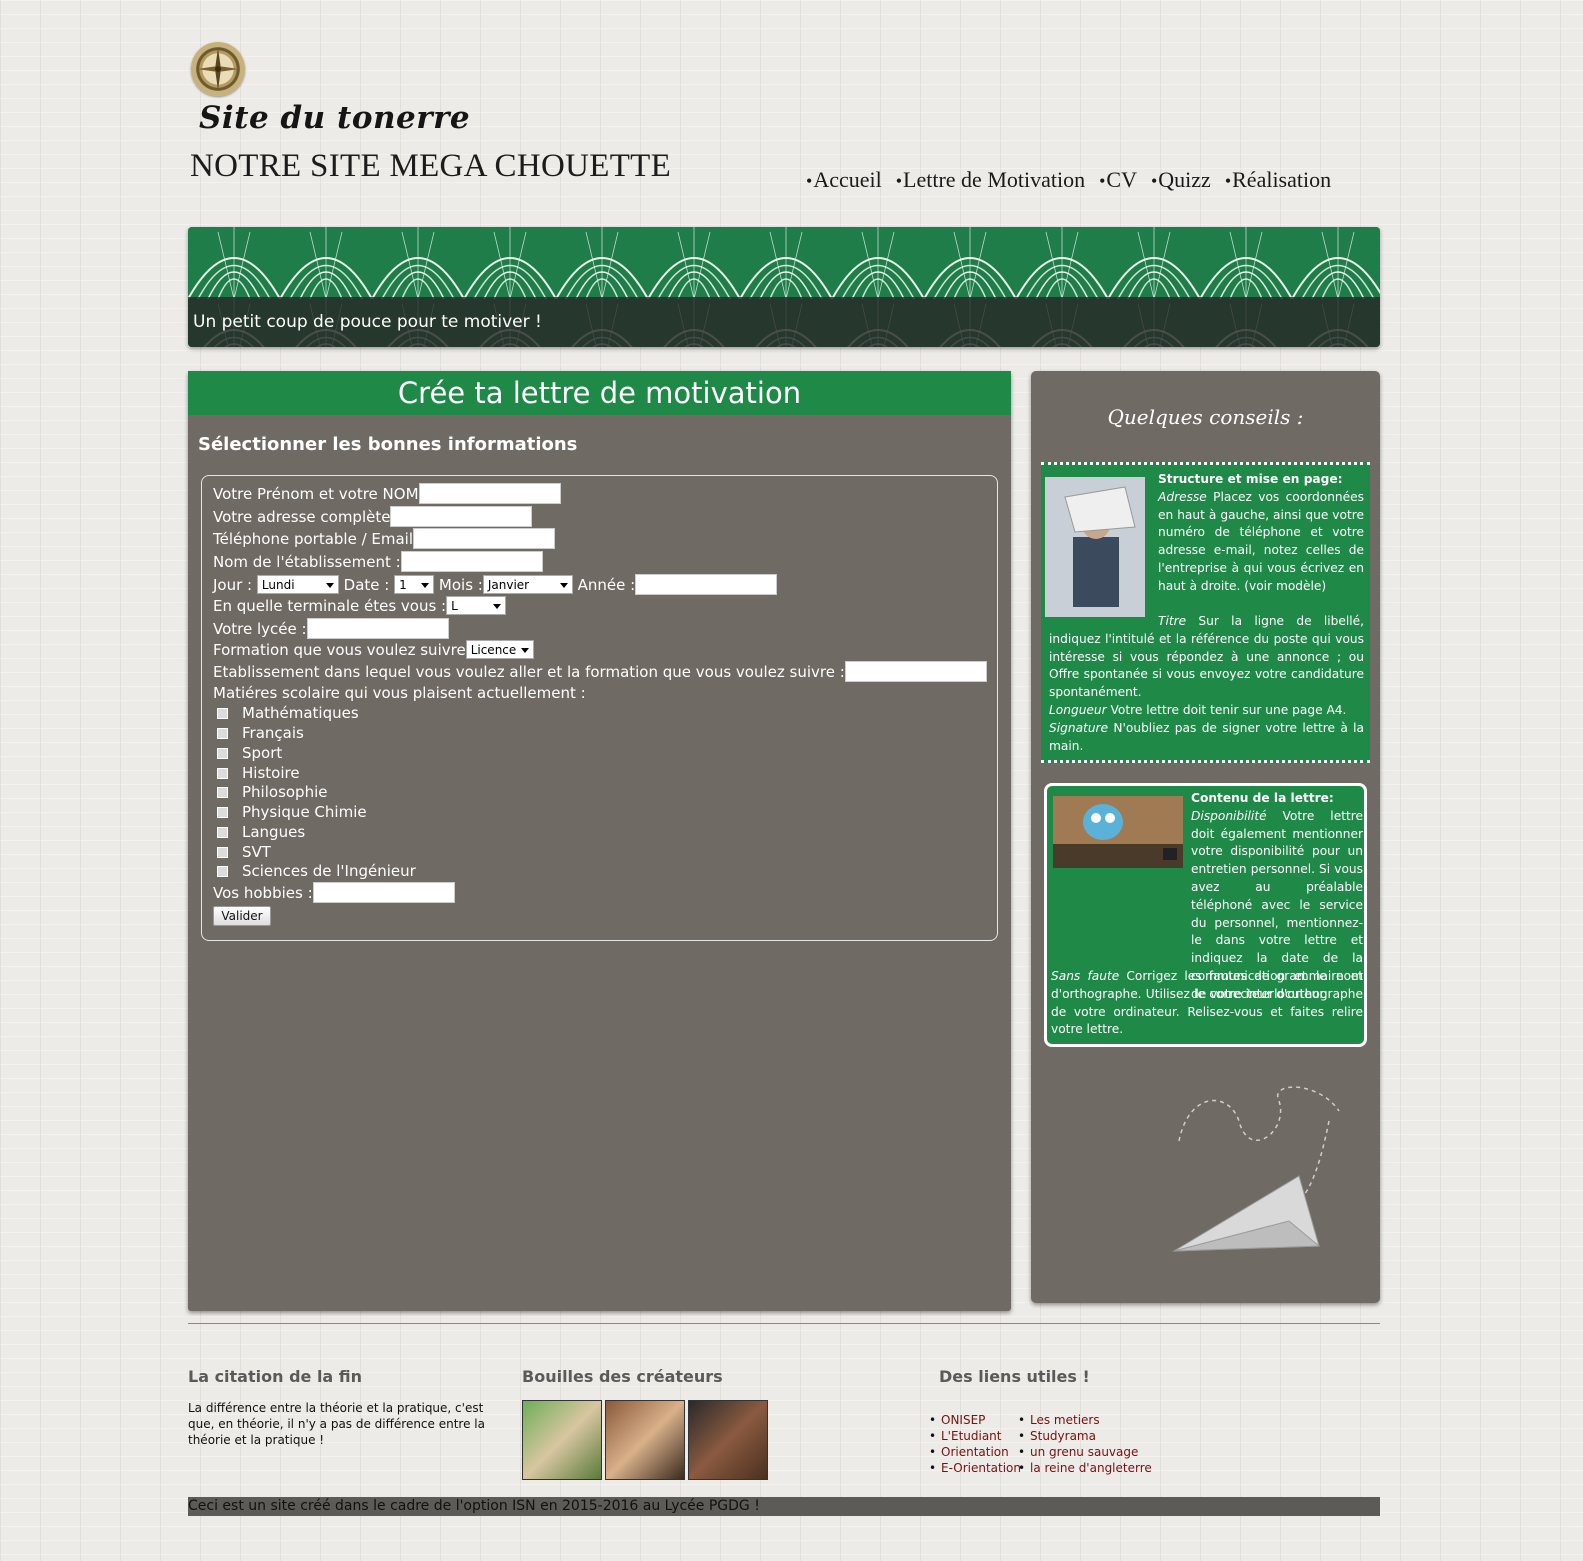 This screenshot has height=1561, width=1583. I want to click on paper-plane-illustration, so click(1256, 1169).